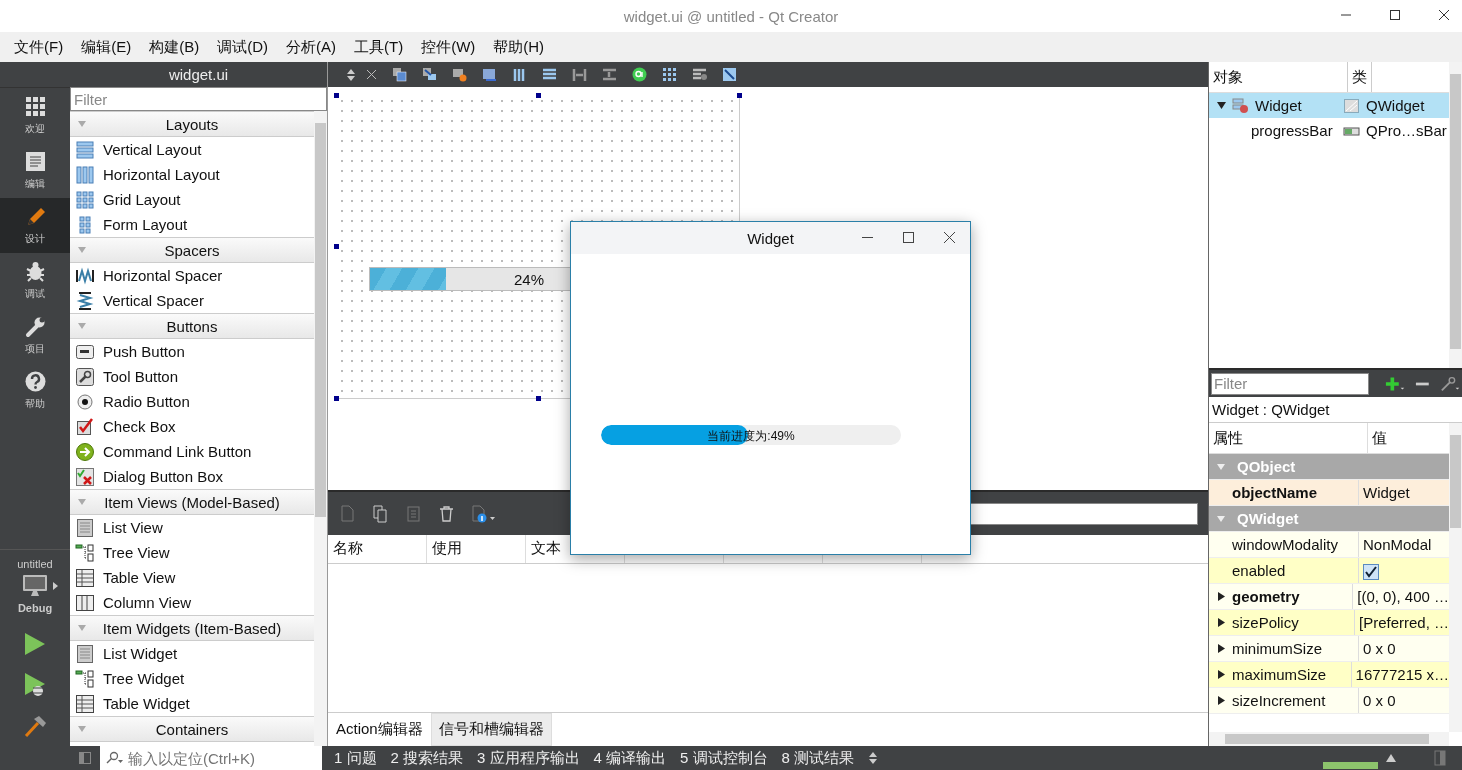  Describe the element at coordinates (192, 729) in the screenshot. I see `category-header: Containers` at that location.